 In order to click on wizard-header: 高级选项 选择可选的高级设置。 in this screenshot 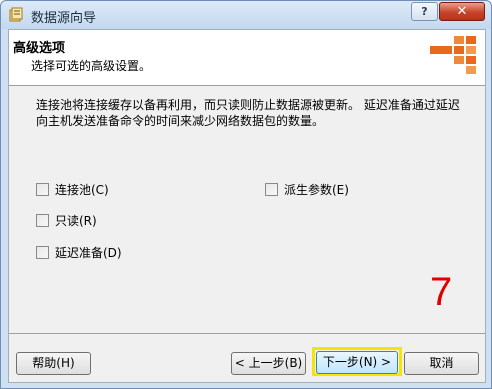, I will do `click(247, 58)`.